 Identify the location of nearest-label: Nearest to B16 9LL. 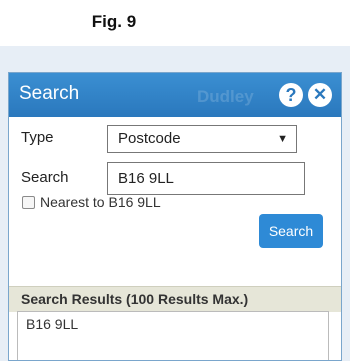
(100, 202).